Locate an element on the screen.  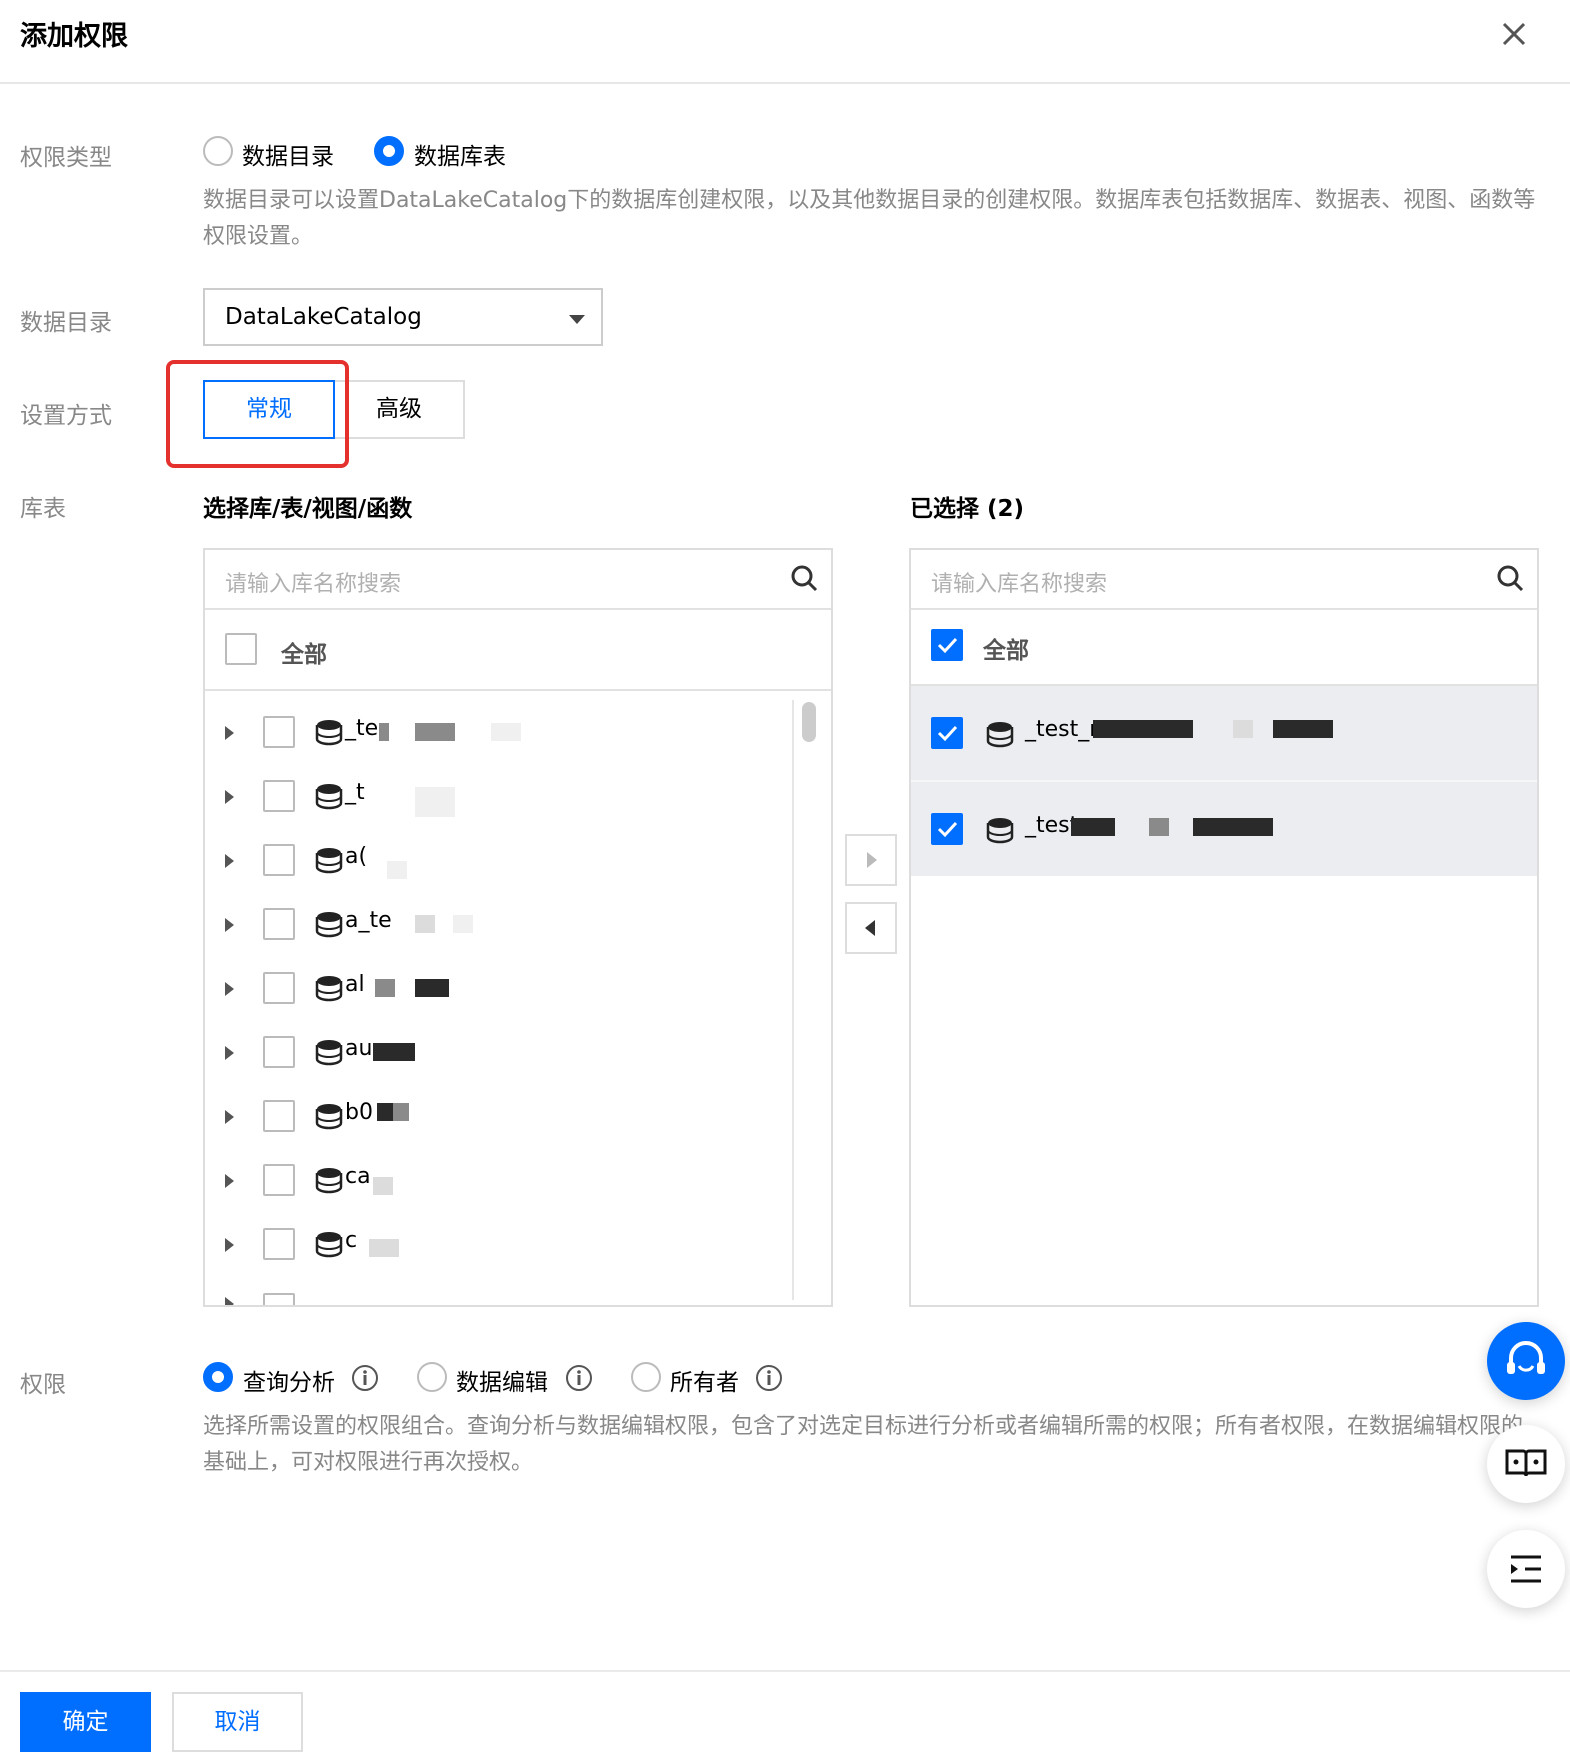
radio-data-catalog is located at coordinates (218, 151).